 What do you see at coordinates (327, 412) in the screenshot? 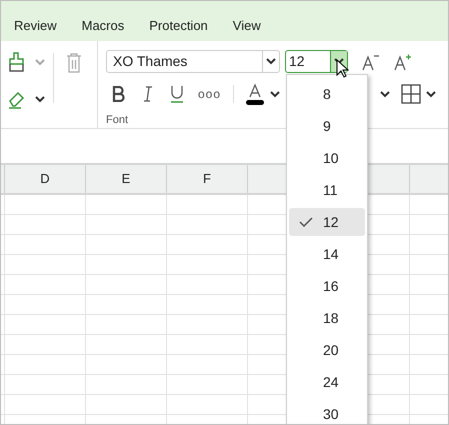
I see `menu-item: 30` at bounding box center [327, 412].